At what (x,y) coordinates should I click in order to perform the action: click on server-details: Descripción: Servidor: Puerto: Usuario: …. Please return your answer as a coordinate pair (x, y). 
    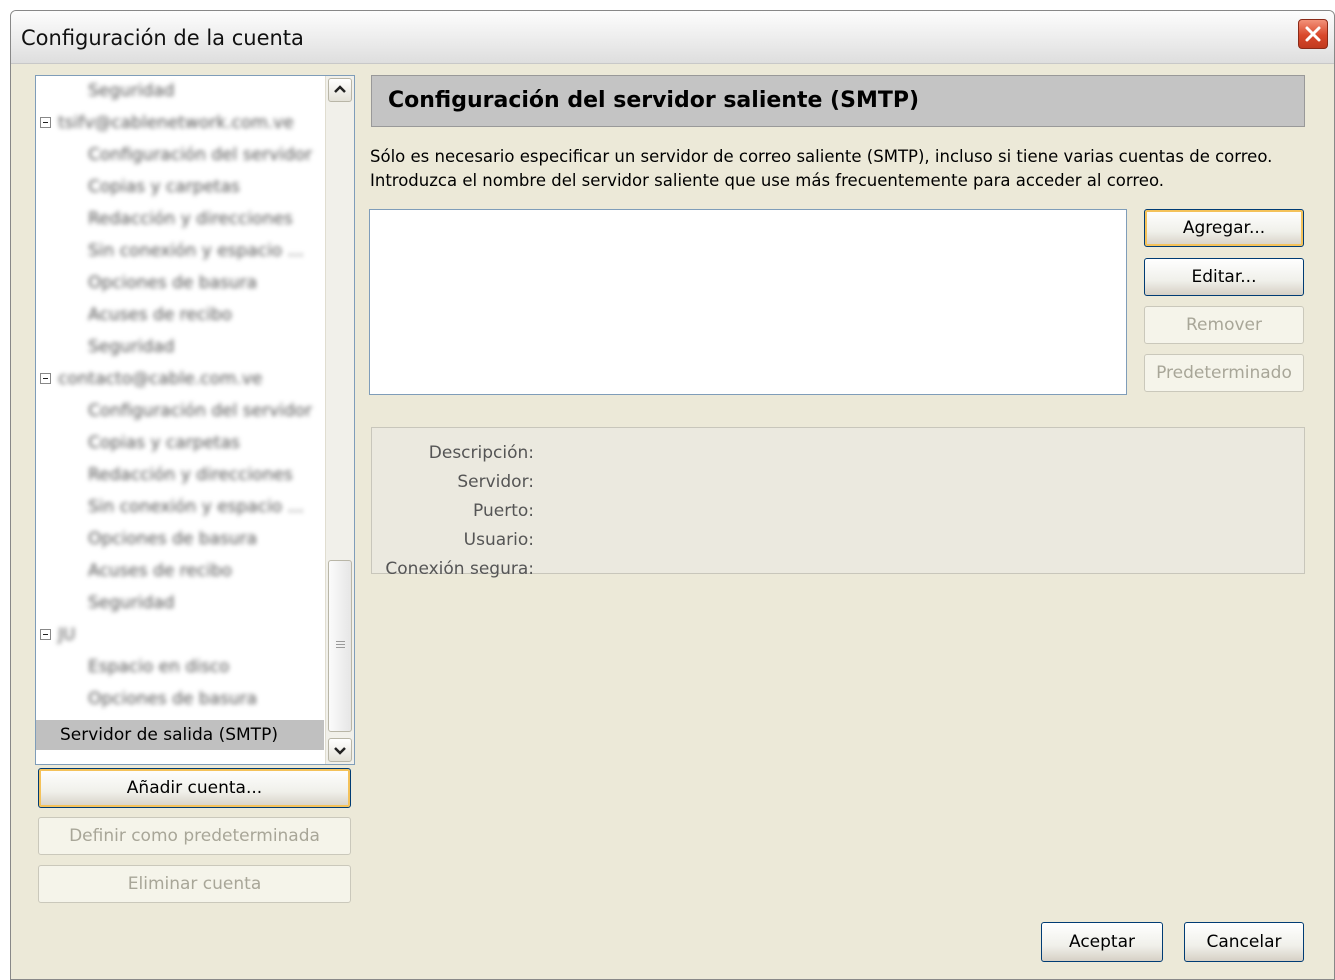
    Looking at the image, I should click on (838, 503).